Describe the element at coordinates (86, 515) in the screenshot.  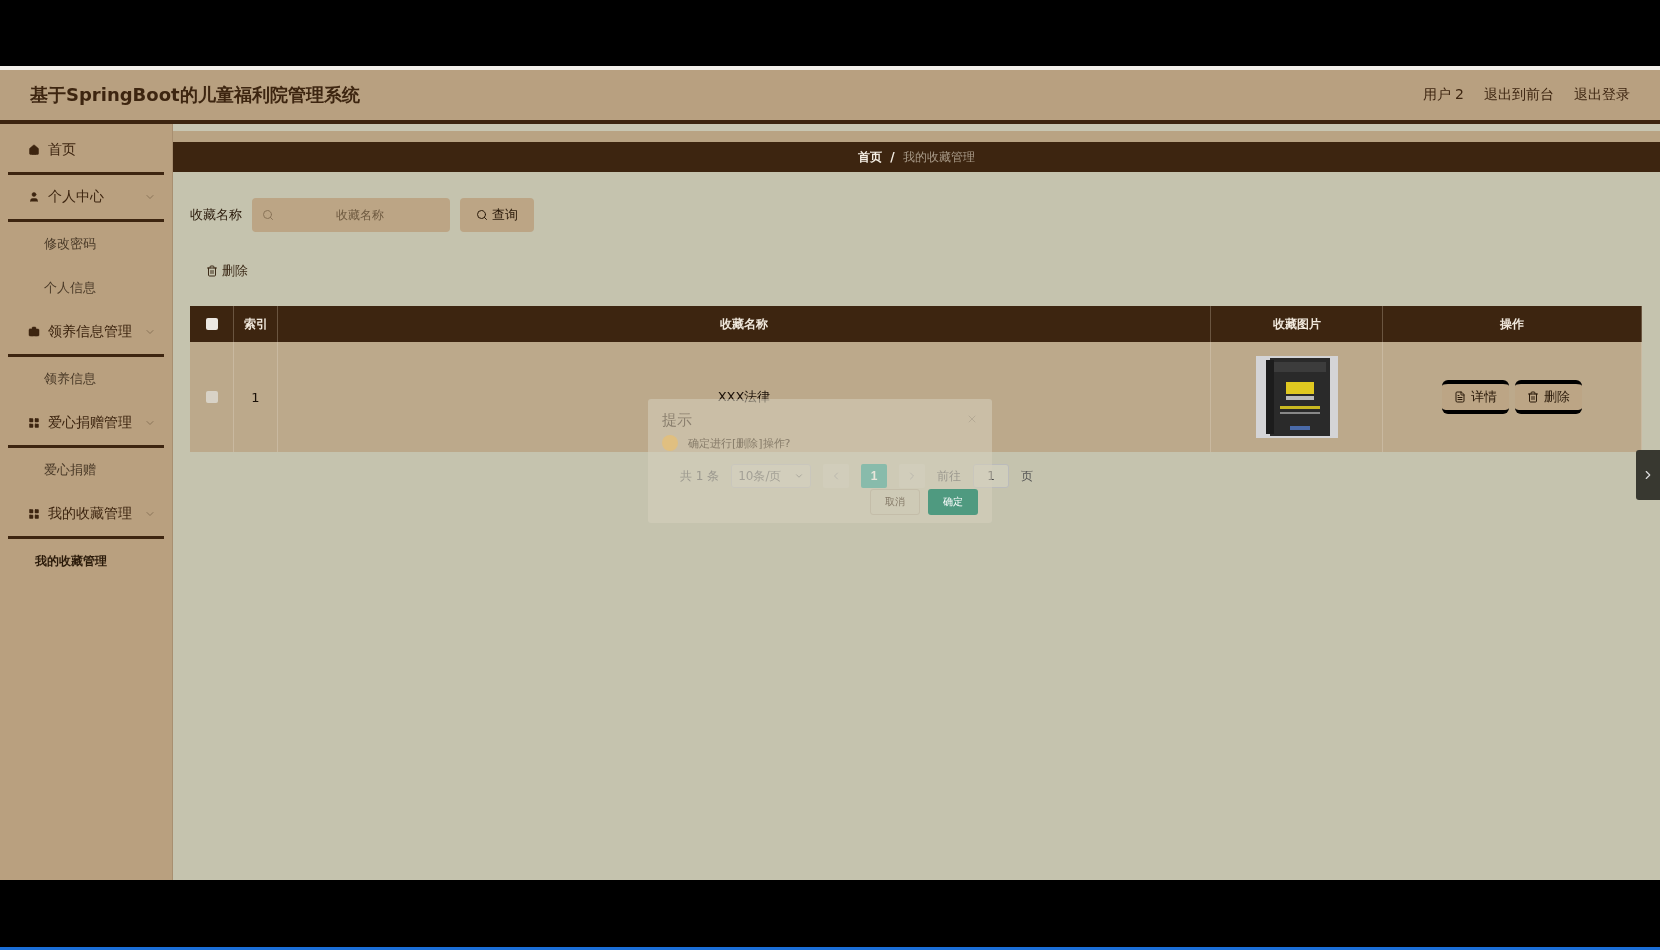
I see `menu-item: 我的收藏管理` at that location.